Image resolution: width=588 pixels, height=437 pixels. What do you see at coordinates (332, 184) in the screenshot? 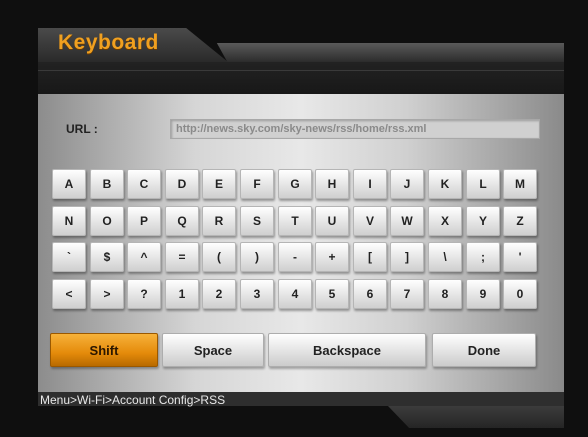
I see `key: H` at bounding box center [332, 184].